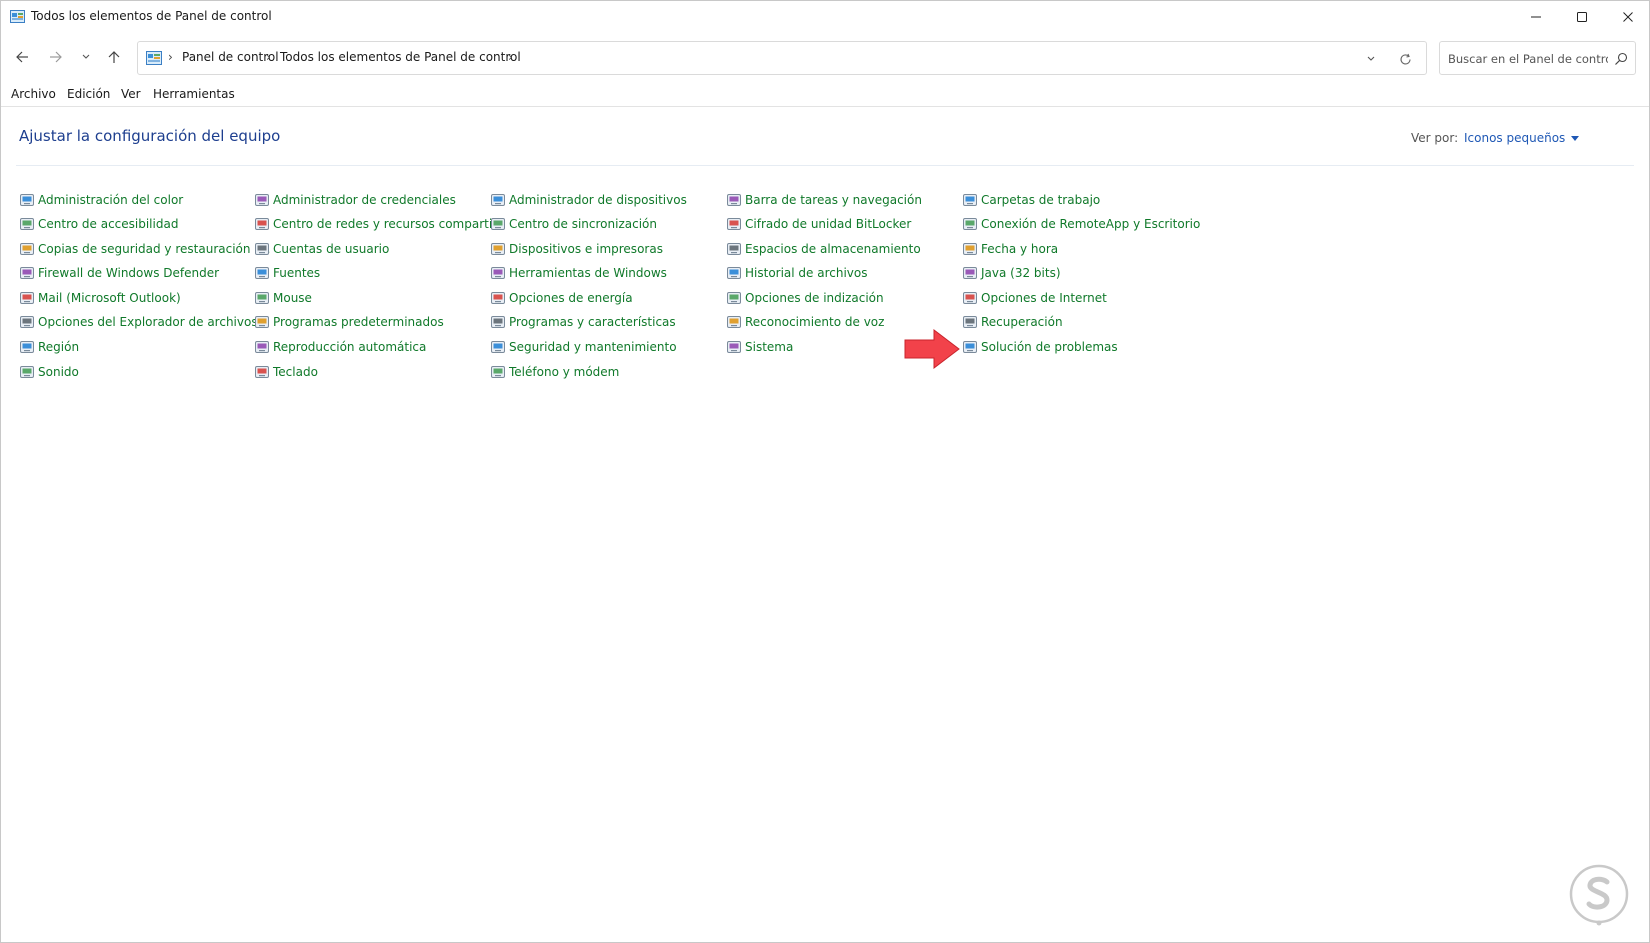 Image resolution: width=1650 pixels, height=943 pixels. I want to click on control-panel-item-label: Carpetas de trabajo, so click(1041, 200).